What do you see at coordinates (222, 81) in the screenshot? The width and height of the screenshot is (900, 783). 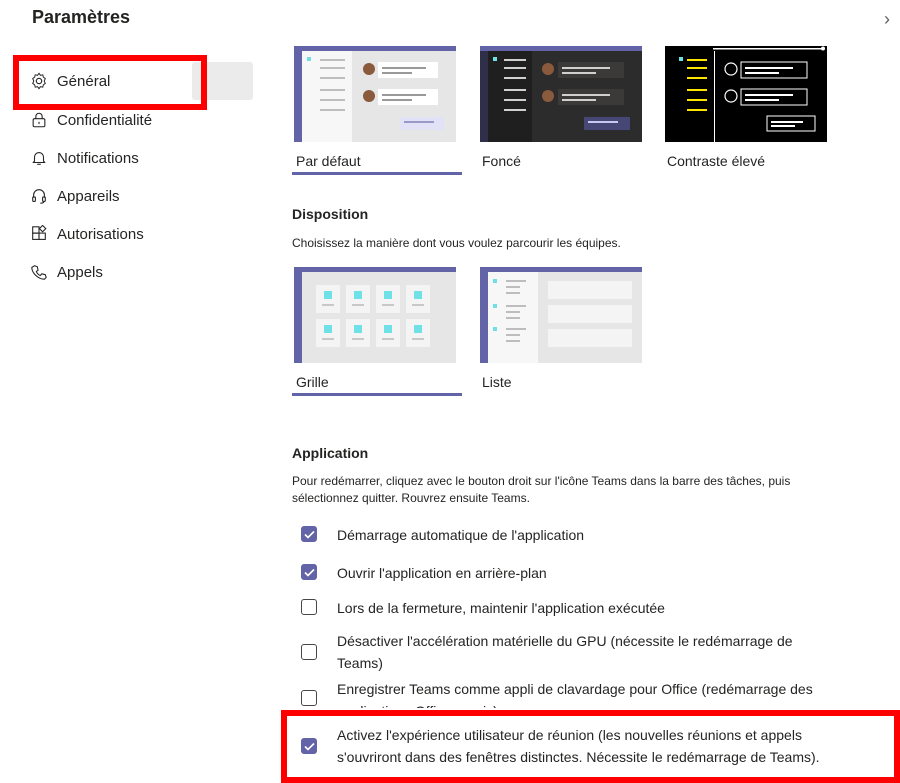 I see `sidebar-active-highlight` at bounding box center [222, 81].